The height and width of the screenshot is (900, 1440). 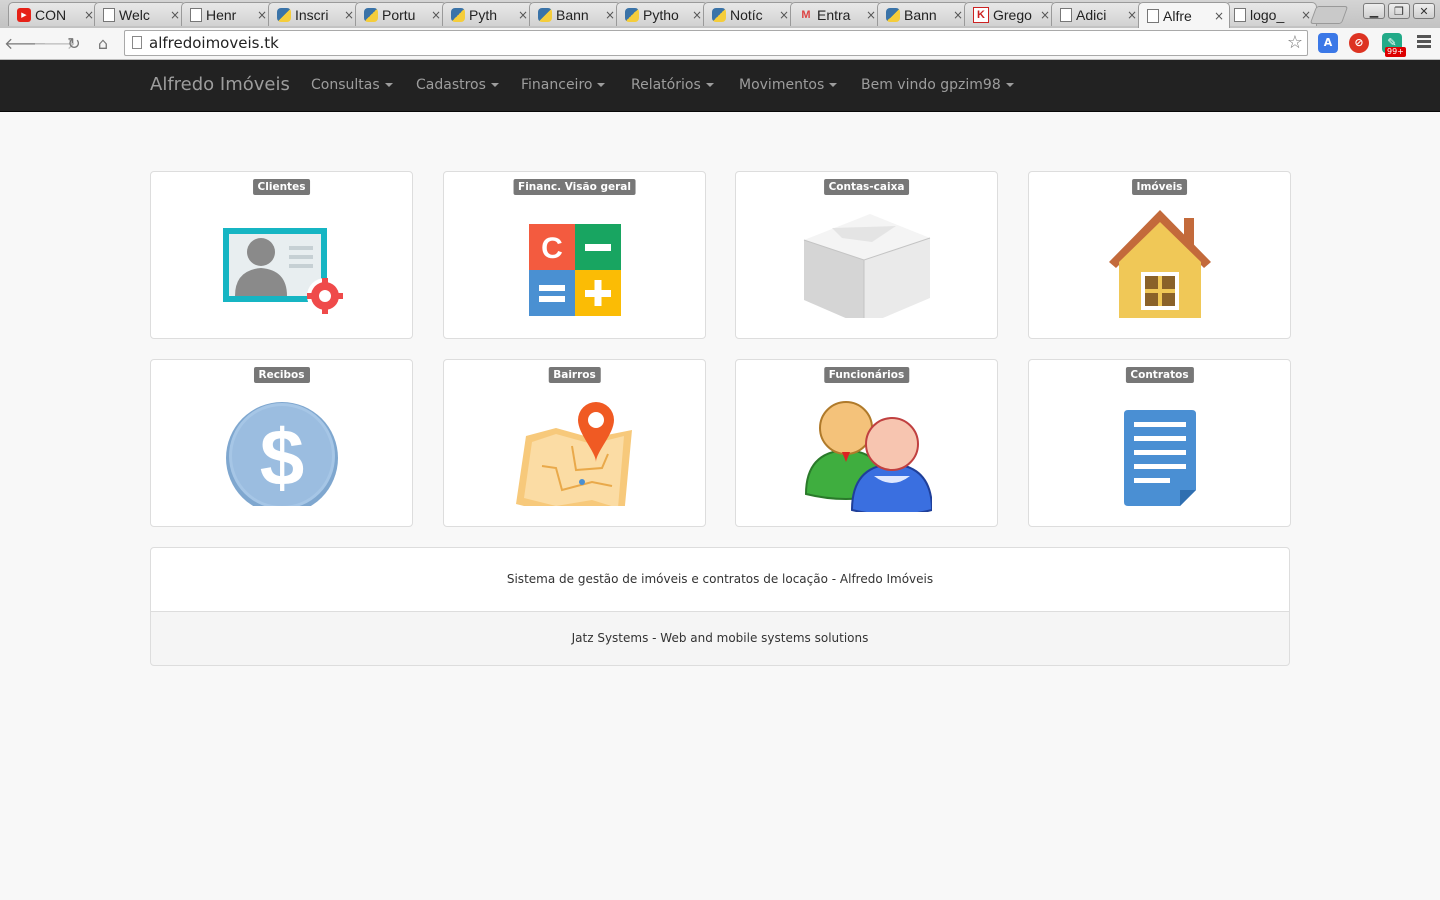 I want to click on nav-cadastros: Cadastros, so click(x=457, y=85).